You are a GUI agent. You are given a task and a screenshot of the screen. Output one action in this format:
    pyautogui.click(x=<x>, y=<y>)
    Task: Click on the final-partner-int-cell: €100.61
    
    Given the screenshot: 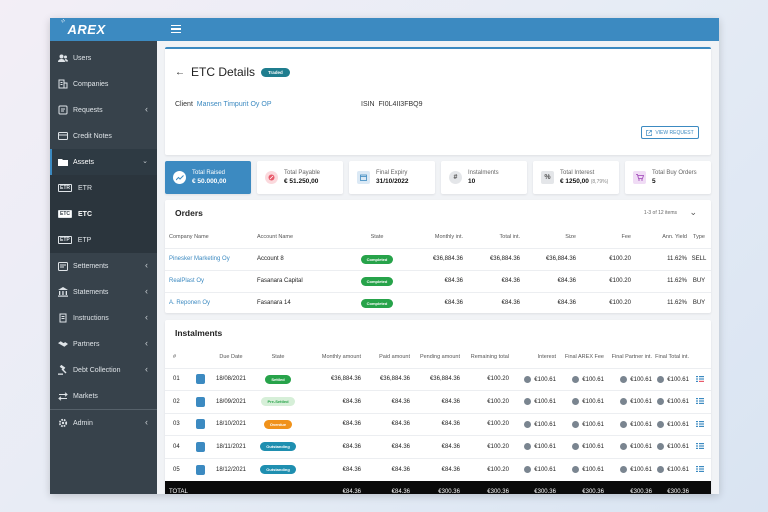 What is the action you would take?
    pyautogui.click(x=628, y=401)
    